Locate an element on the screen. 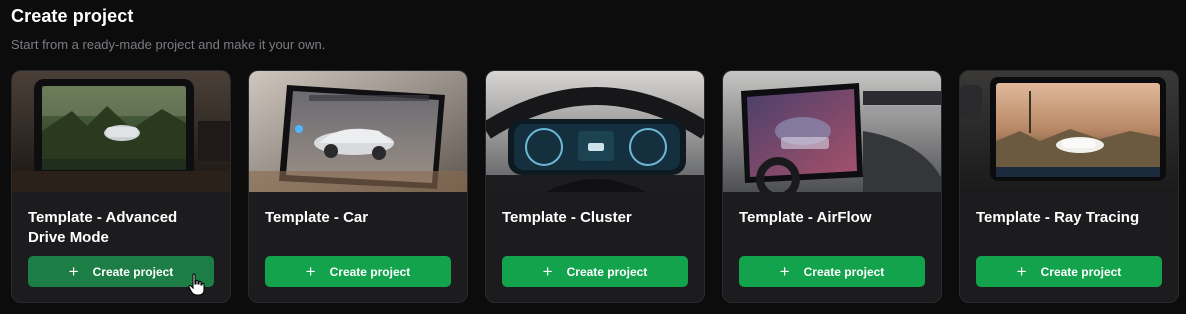  template-thumbnail-cluster is located at coordinates (595, 131).